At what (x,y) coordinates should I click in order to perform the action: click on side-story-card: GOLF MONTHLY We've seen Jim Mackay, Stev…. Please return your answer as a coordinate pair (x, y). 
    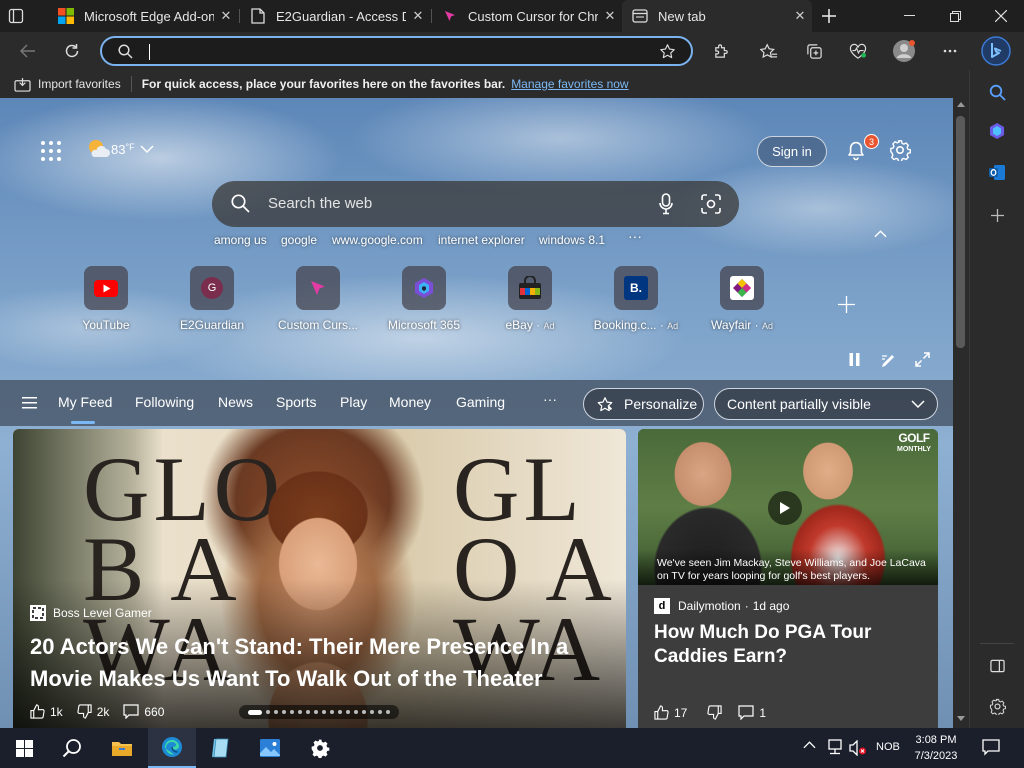
    Looking at the image, I should click on (788, 578).